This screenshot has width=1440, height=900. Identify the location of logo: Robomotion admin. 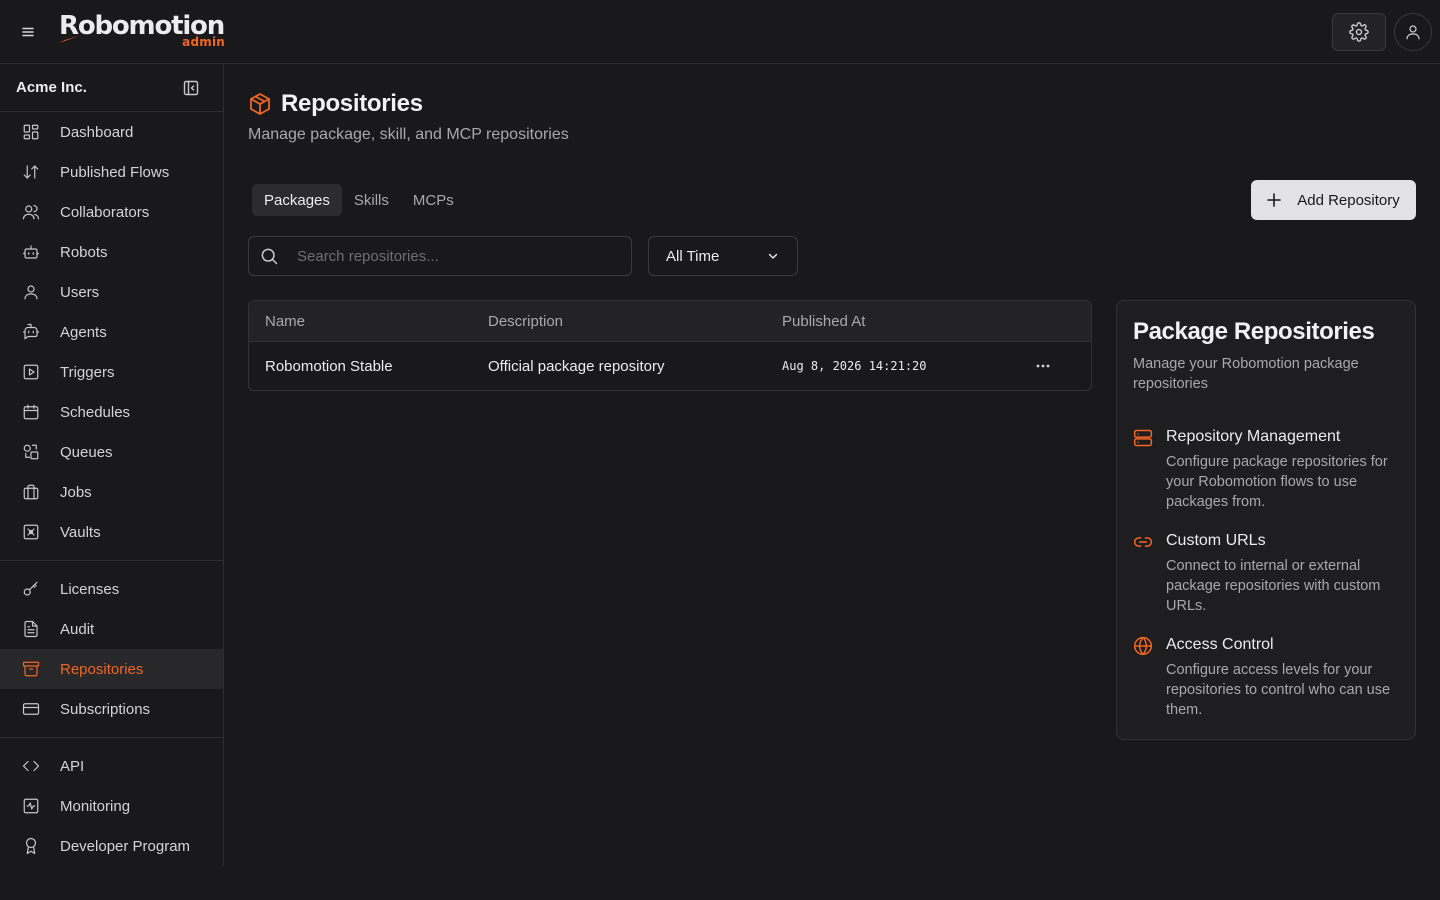
(142, 30).